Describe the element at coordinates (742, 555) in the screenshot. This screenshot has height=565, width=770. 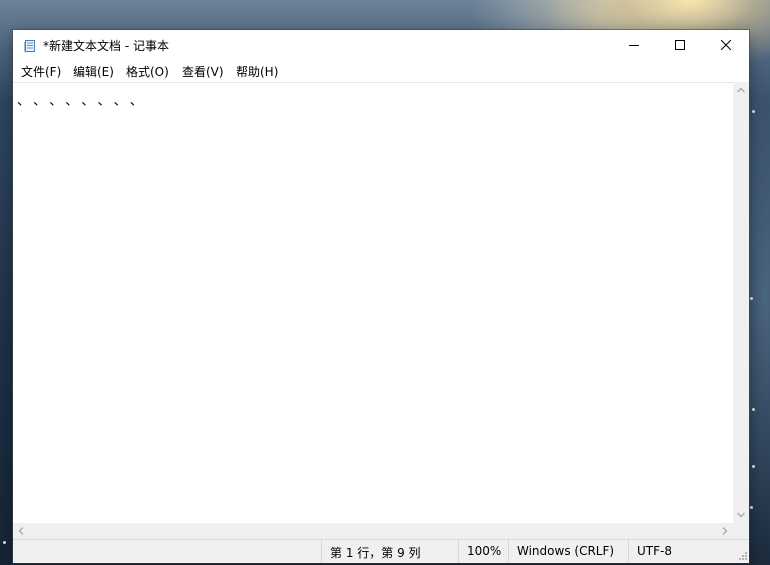
I see `resize-grip-icon` at that location.